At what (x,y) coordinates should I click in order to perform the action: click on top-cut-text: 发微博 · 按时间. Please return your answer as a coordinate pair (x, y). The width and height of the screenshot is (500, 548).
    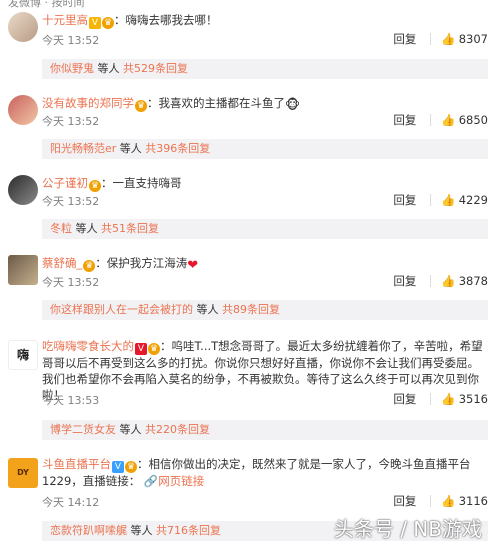
    Looking at the image, I should click on (46, 4).